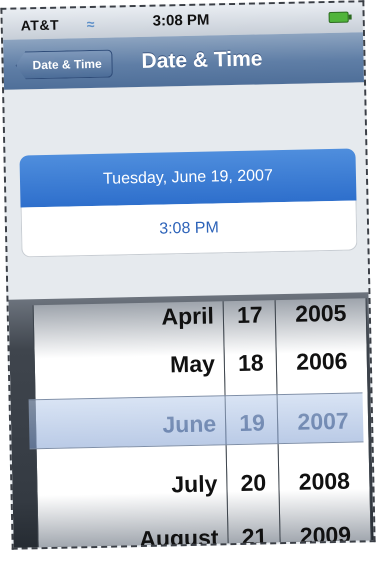 The image size is (385, 561). I want to click on year-option: 2005, so click(320, 318).